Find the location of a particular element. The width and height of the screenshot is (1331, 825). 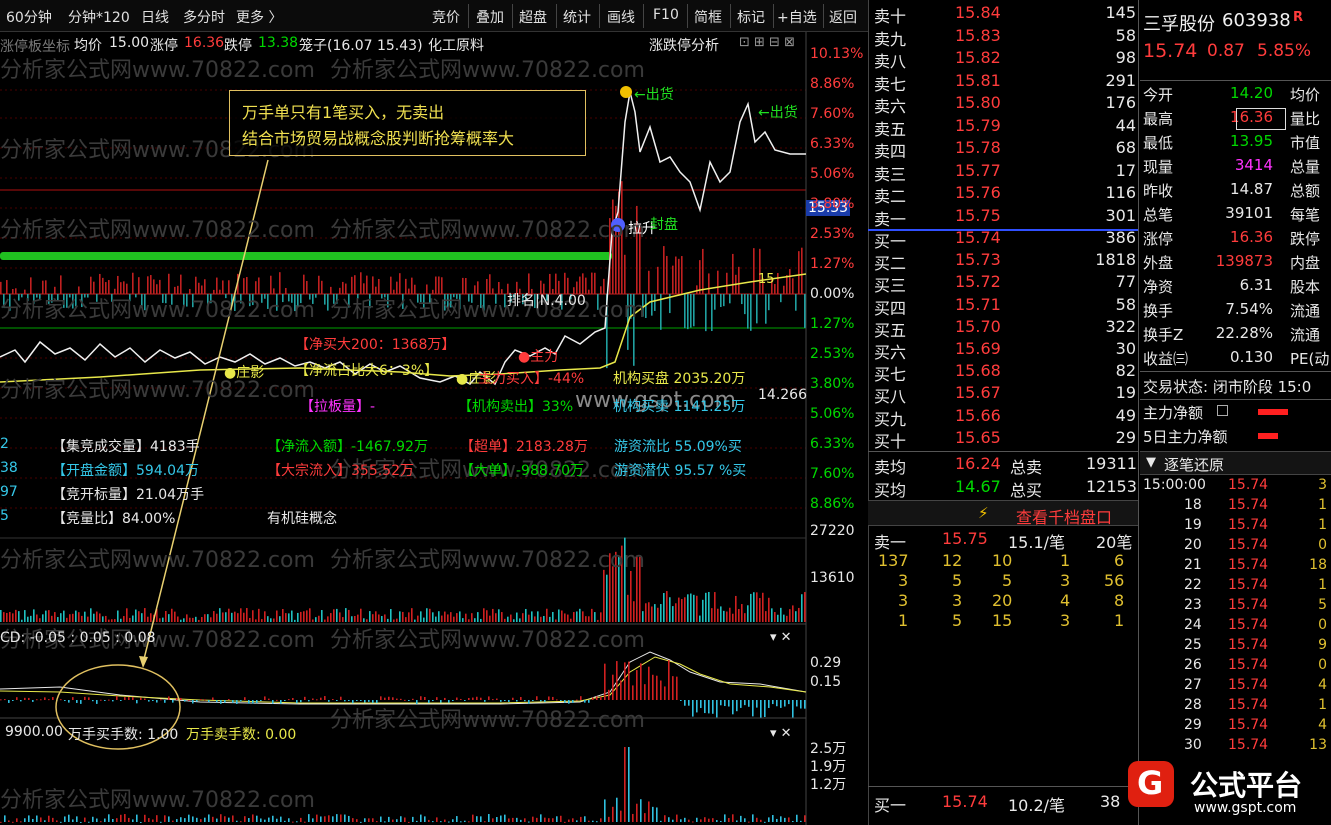

sell-level-row: 卖五 15.79 44 is located at coordinates (1003, 127).